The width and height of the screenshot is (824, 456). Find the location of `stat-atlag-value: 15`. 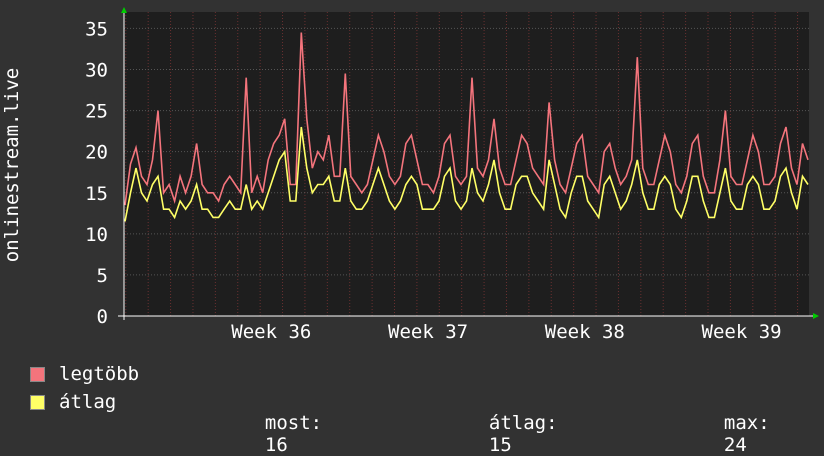

stat-atlag-value: 15 is located at coordinates (500, 445).